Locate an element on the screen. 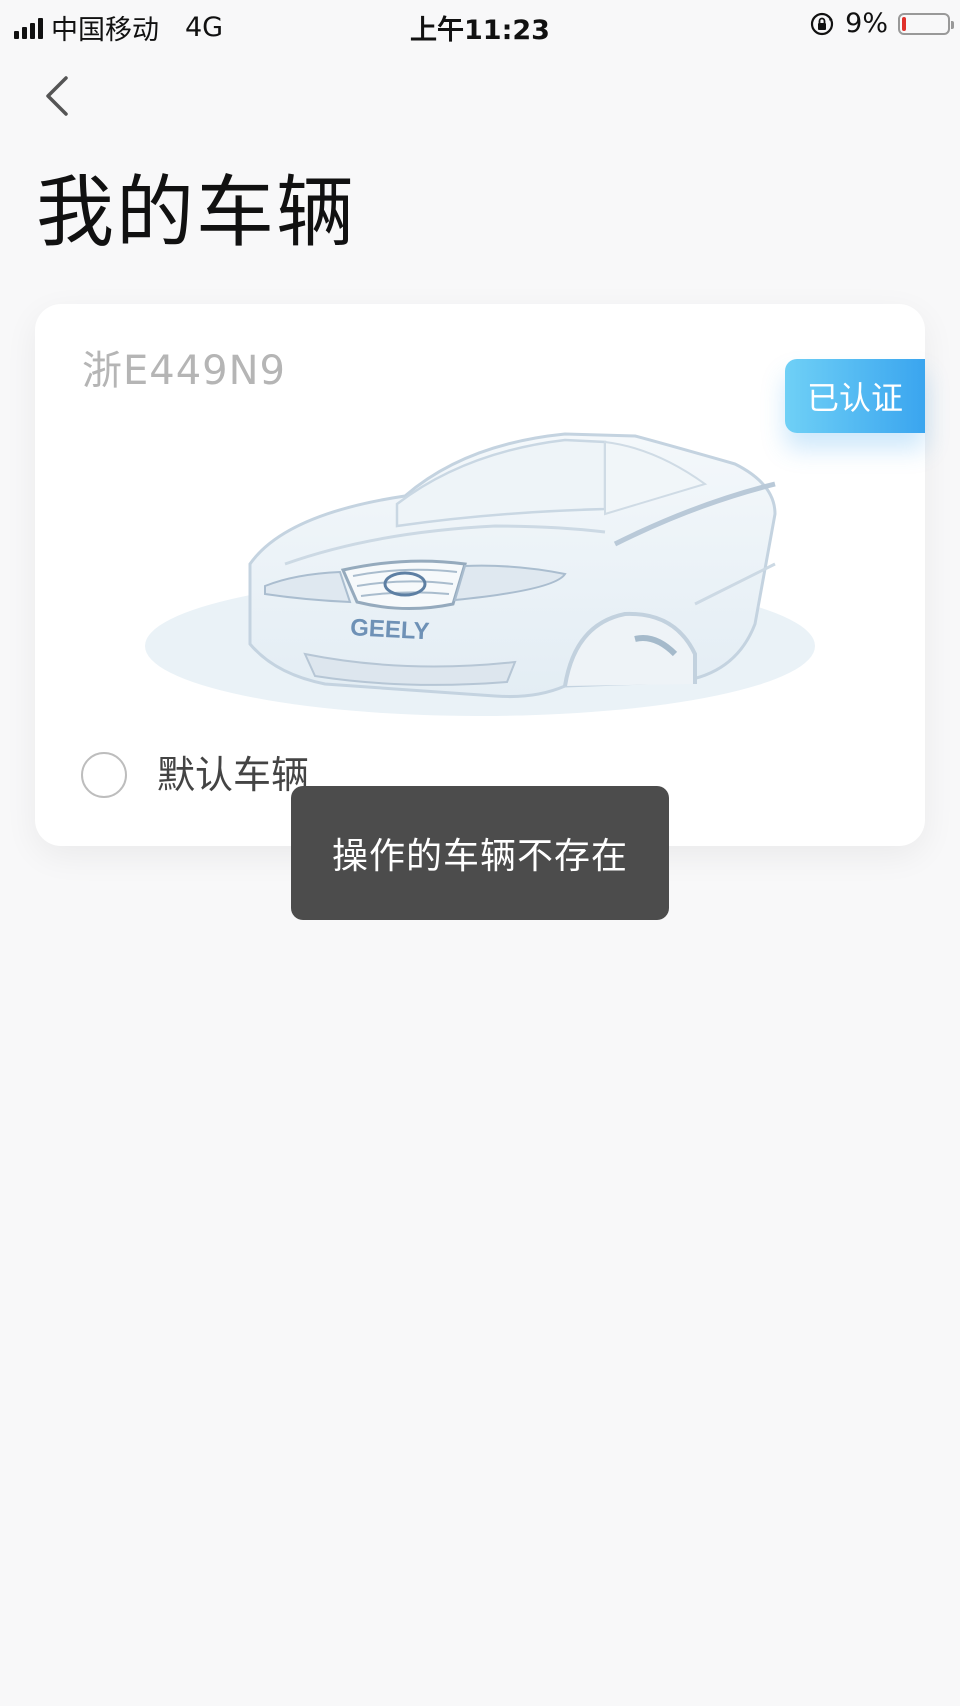 This screenshot has height=1706, width=960. license-plate: 浙E449N9 is located at coordinates (184, 371).